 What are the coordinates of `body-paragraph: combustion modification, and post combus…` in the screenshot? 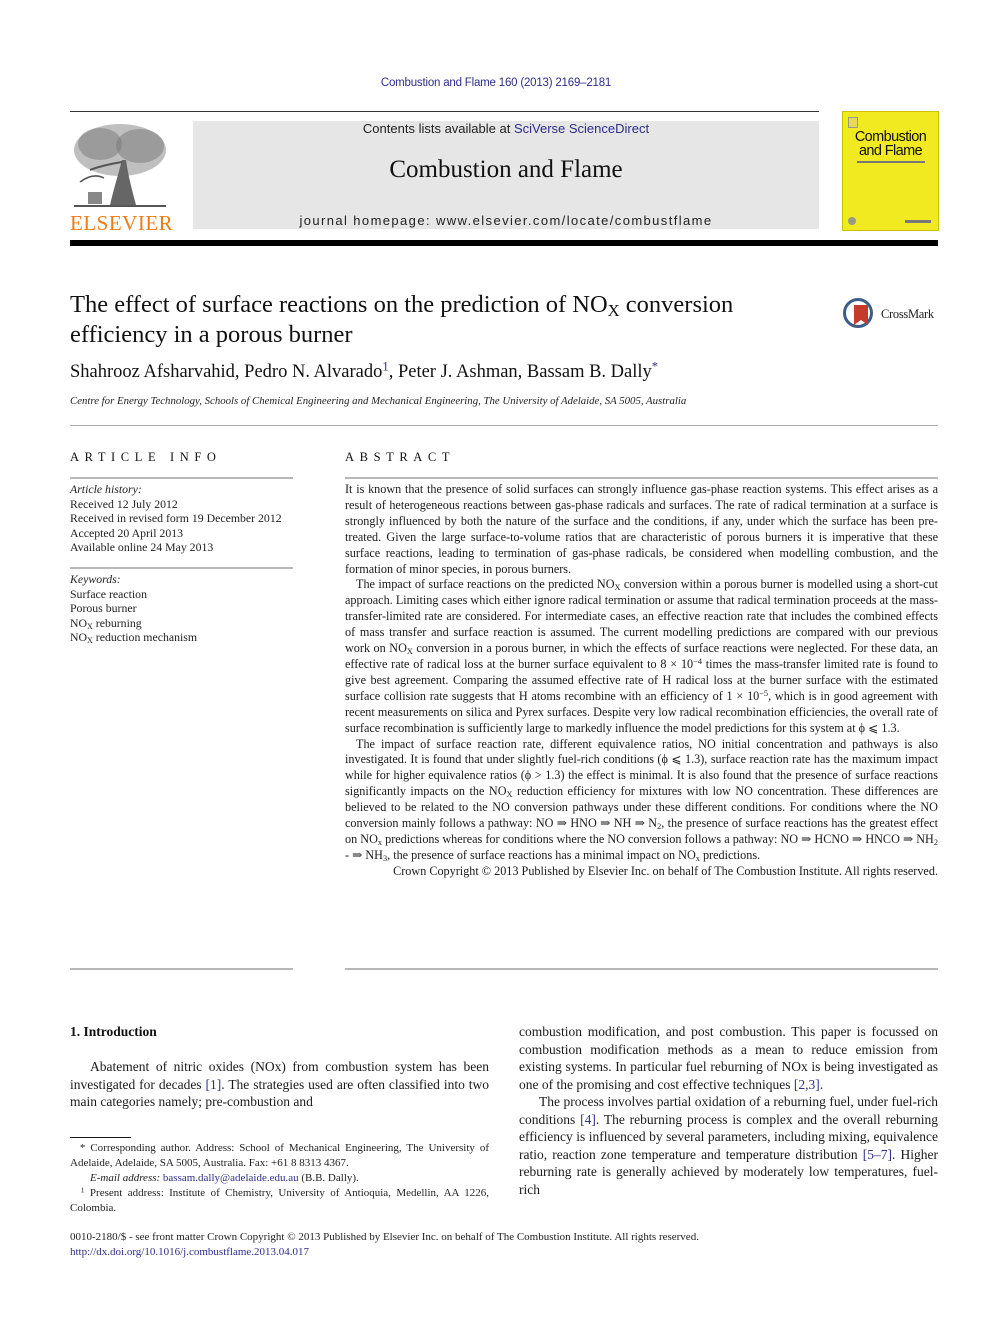 It's located at (728, 1058).